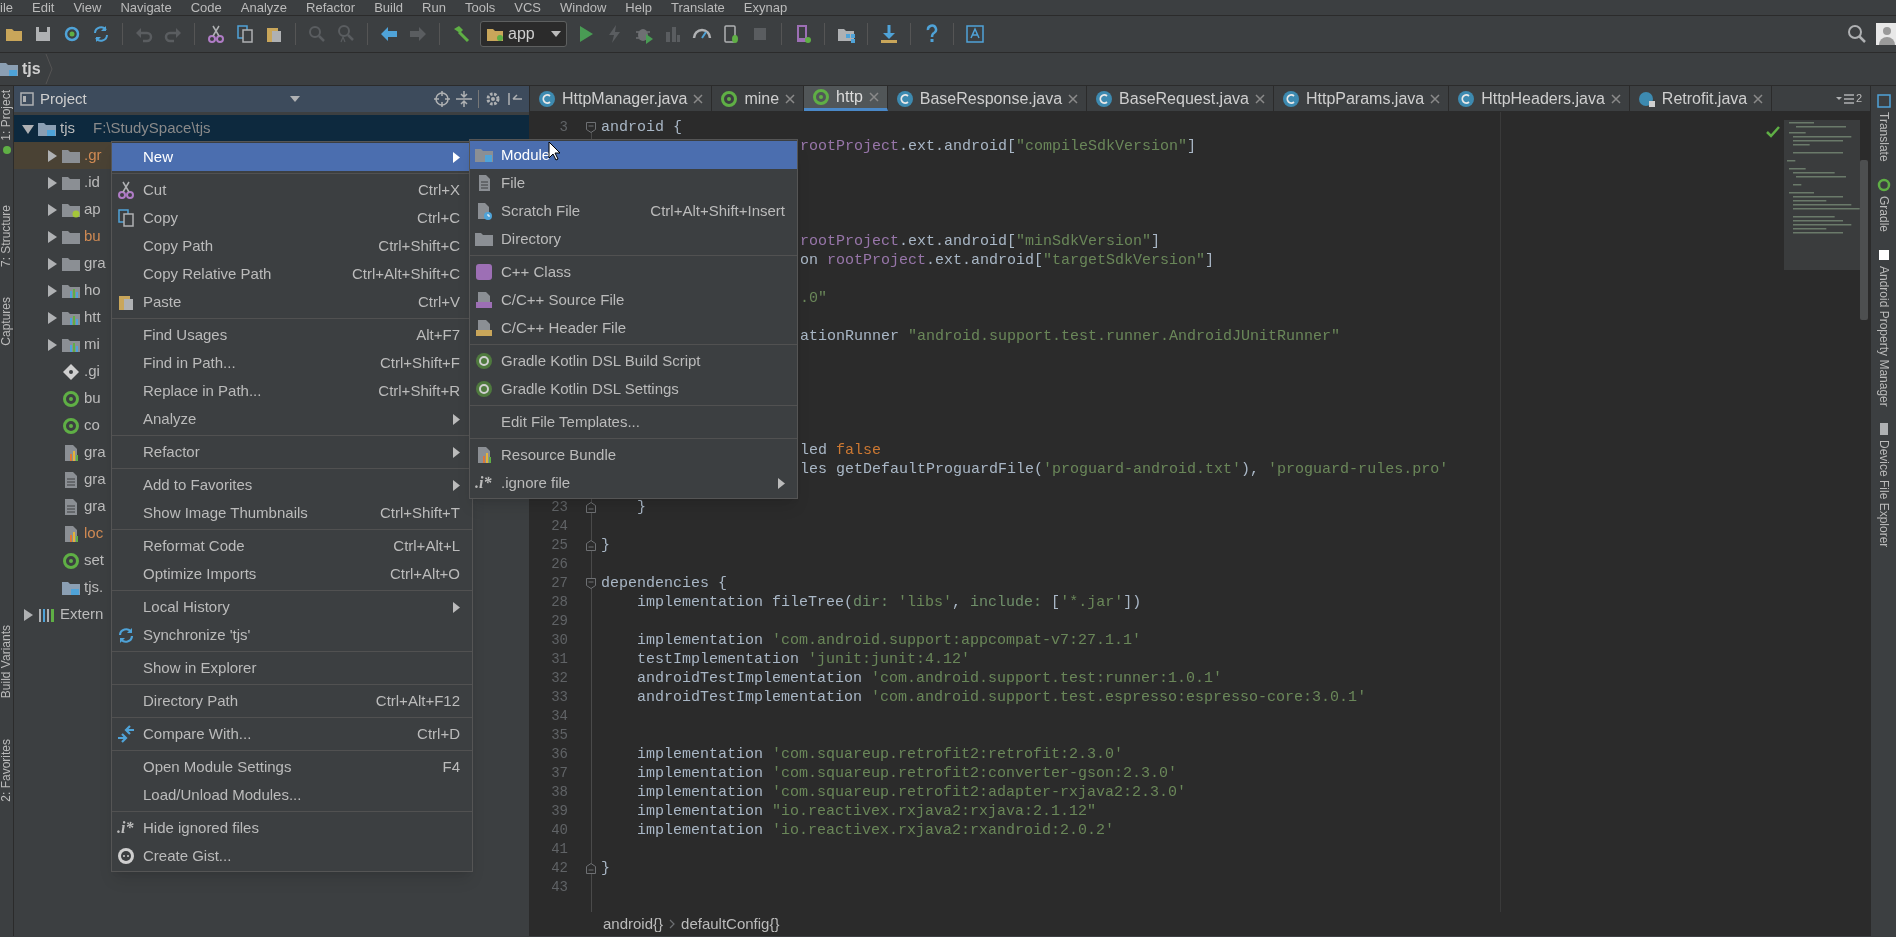  Describe the element at coordinates (559, 602) in the screenshot. I see `line-number: 28` at that location.